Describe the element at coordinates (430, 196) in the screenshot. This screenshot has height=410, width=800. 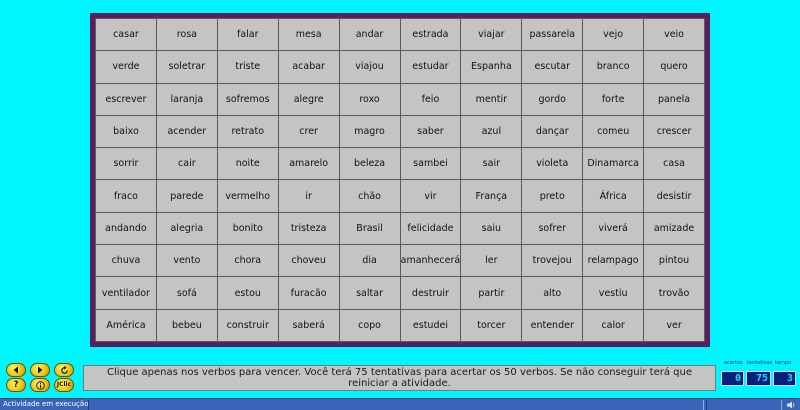
I see `word-cell: vir` at that location.